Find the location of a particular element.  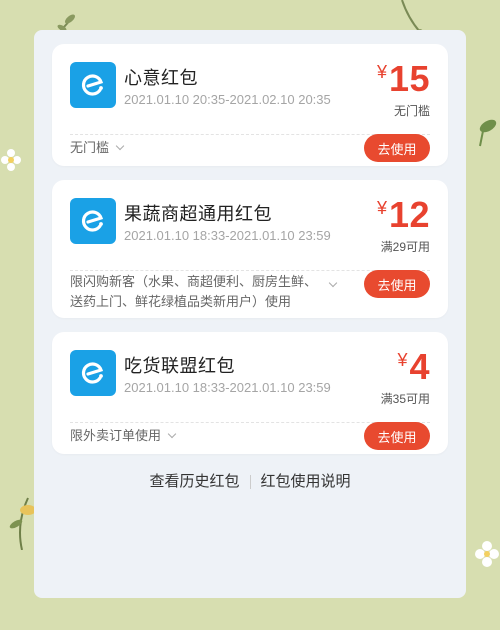

coupon-card-footer: 限外卖订单使用 去使用 is located at coordinates (250, 438).